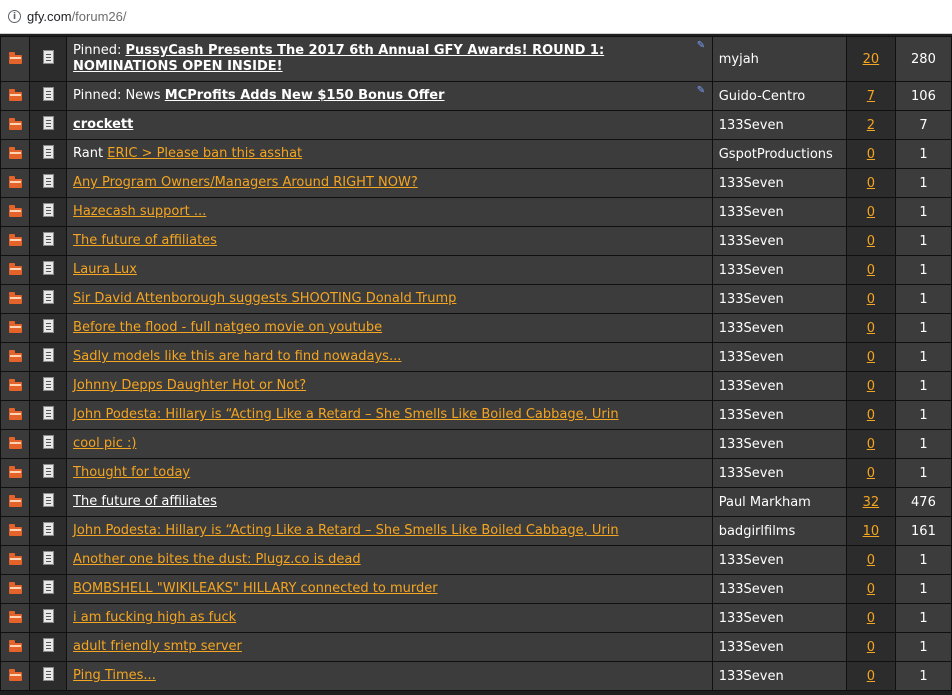 This screenshot has height=695, width=952. Describe the element at coordinates (779, 59) in the screenshot. I see `thread-author: myjah` at that location.